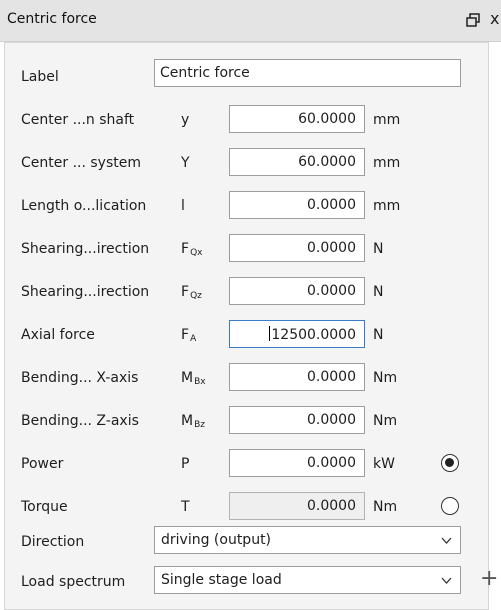 This screenshot has width=501, height=610. I want to click on add-load-spectrum-button: +, so click(489, 579).